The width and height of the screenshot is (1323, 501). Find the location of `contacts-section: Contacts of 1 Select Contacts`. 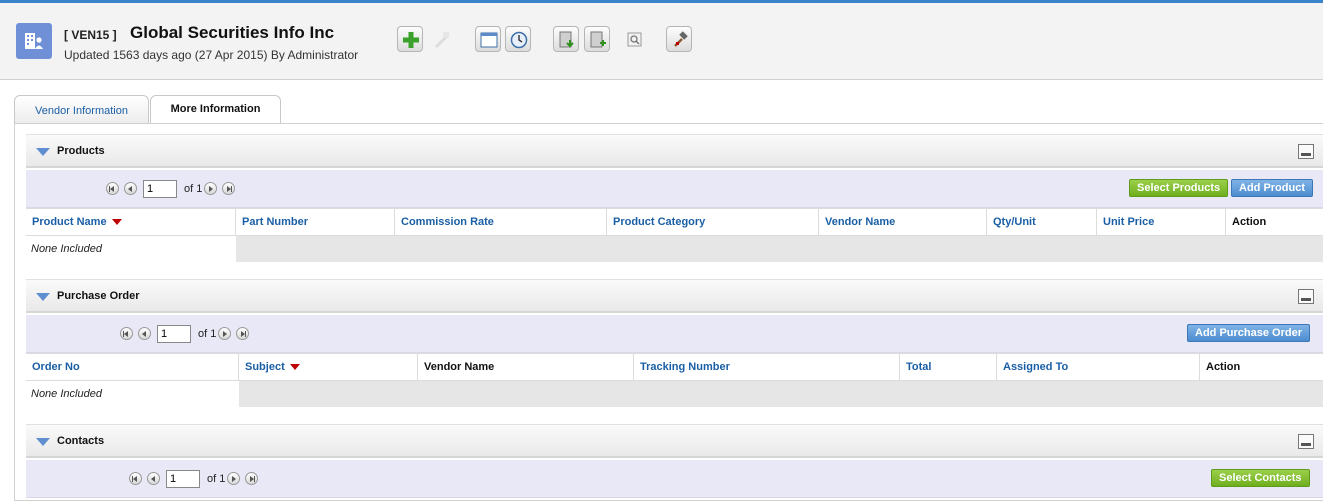

contacts-section: Contacts of 1 Select Contacts is located at coordinates (674, 462).